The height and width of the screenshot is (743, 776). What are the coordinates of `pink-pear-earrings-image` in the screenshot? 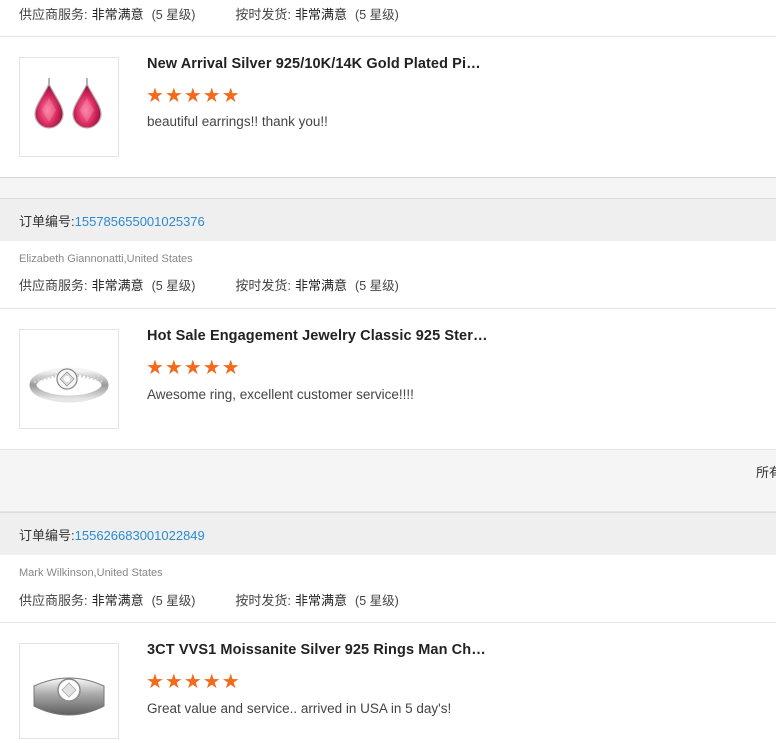 It's located at (68, 103).